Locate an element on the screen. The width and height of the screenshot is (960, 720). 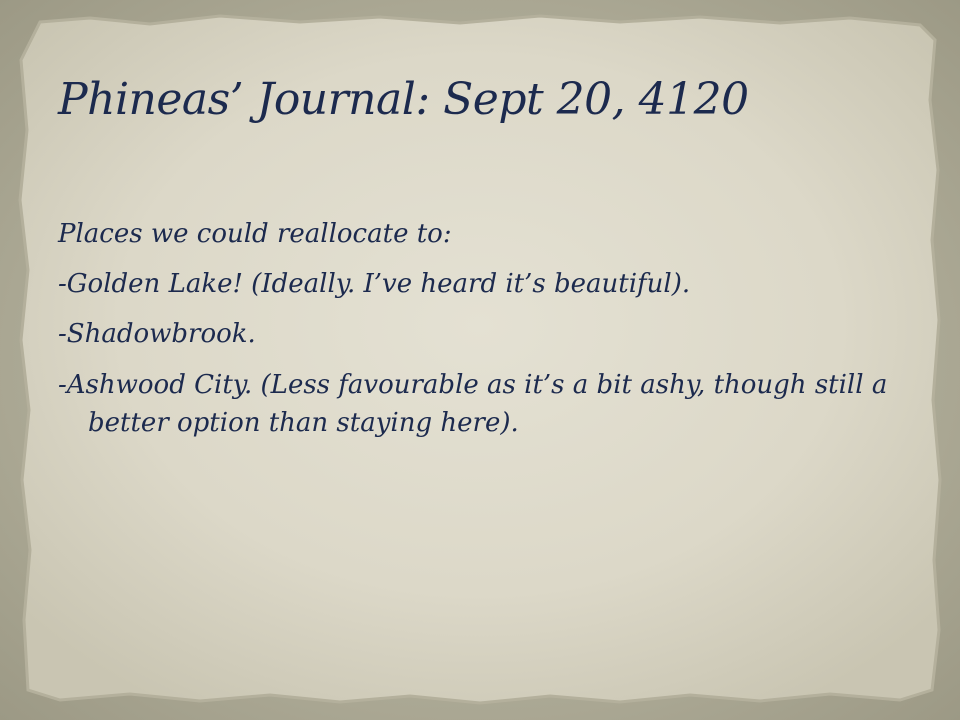
slide-title: Phineas’ Journal: Sept 20, 4120 is located at coordinates (403, 99).